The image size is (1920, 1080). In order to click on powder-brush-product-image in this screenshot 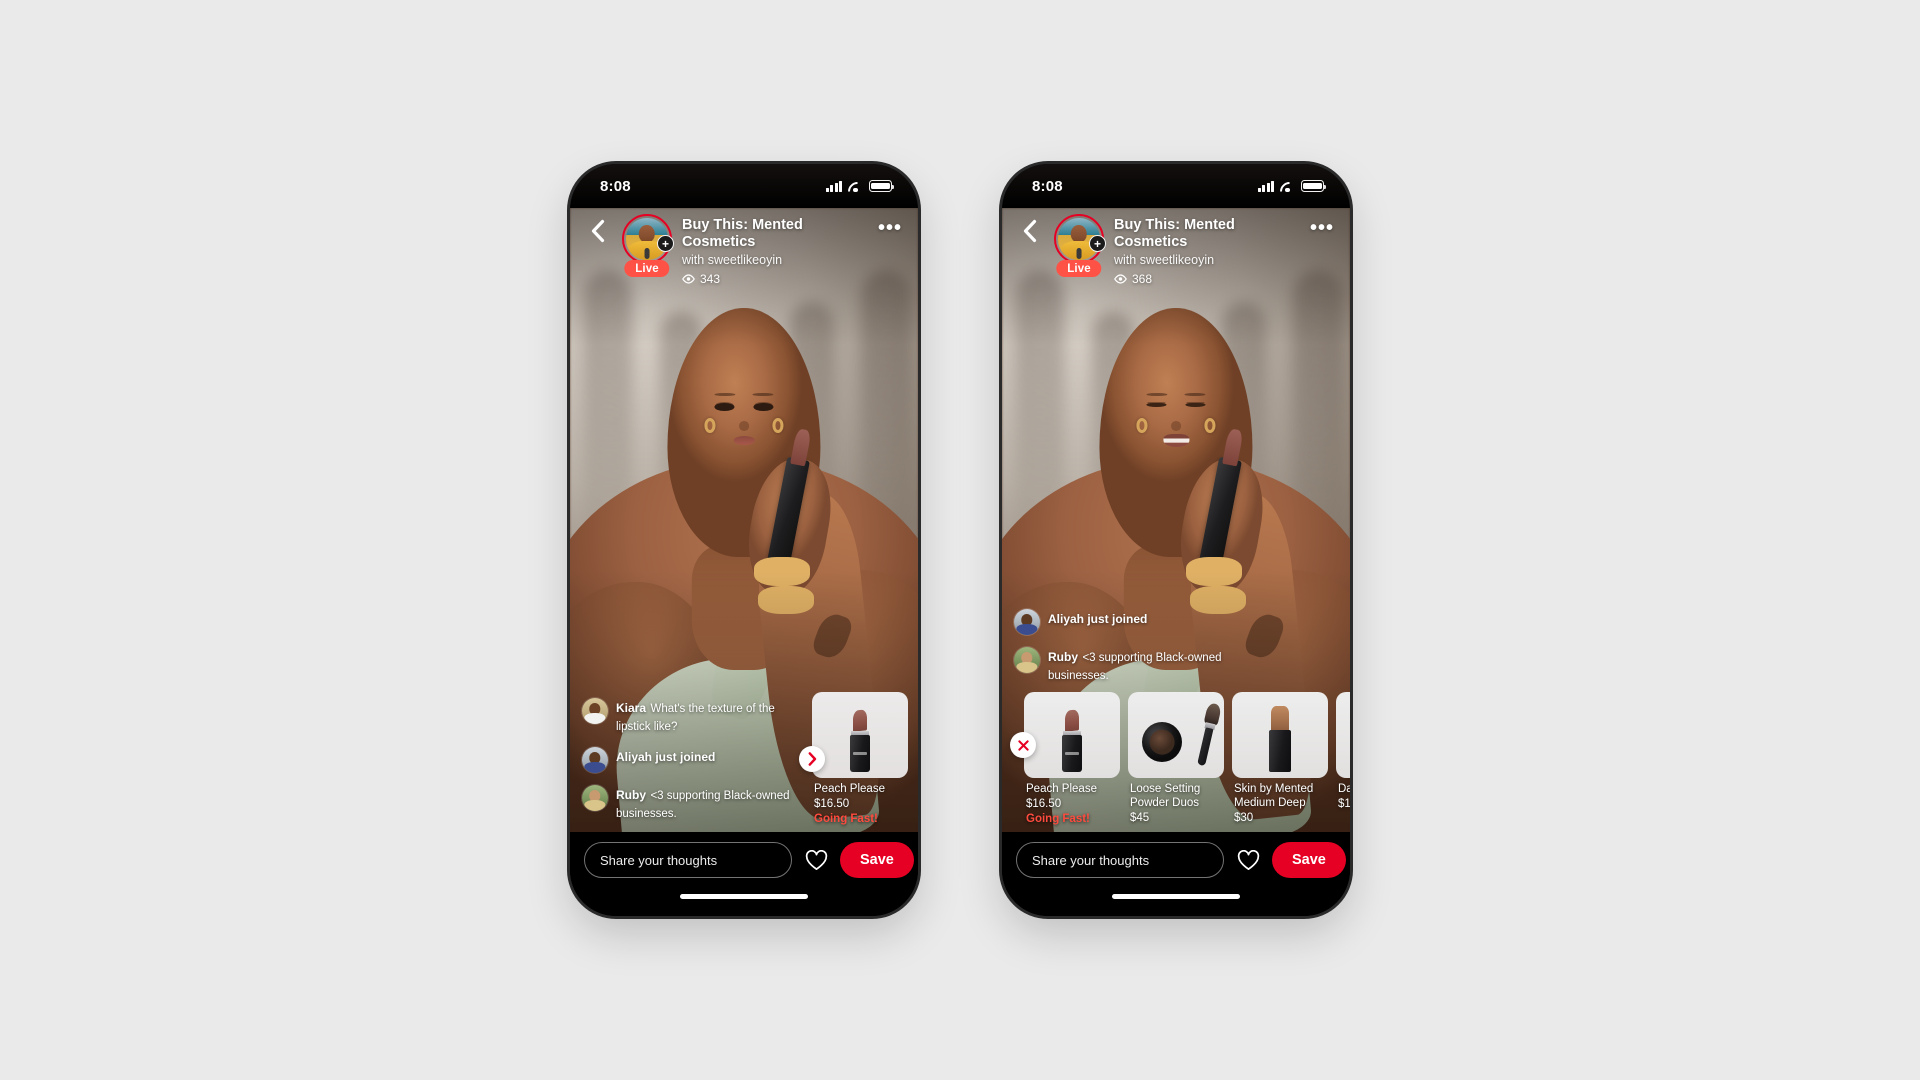, I will do `click(1176, 735)`.